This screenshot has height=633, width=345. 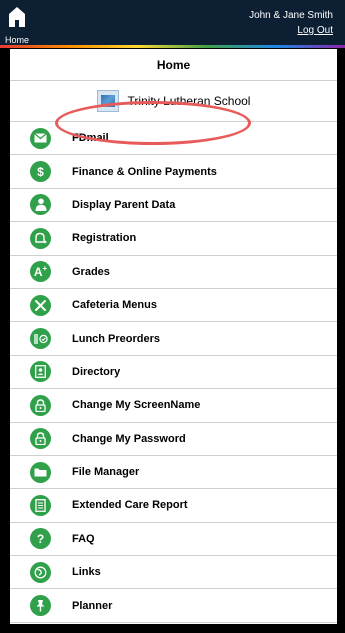 I want to click on user-name: John & Jane Smith, so click(x=291, y=15).